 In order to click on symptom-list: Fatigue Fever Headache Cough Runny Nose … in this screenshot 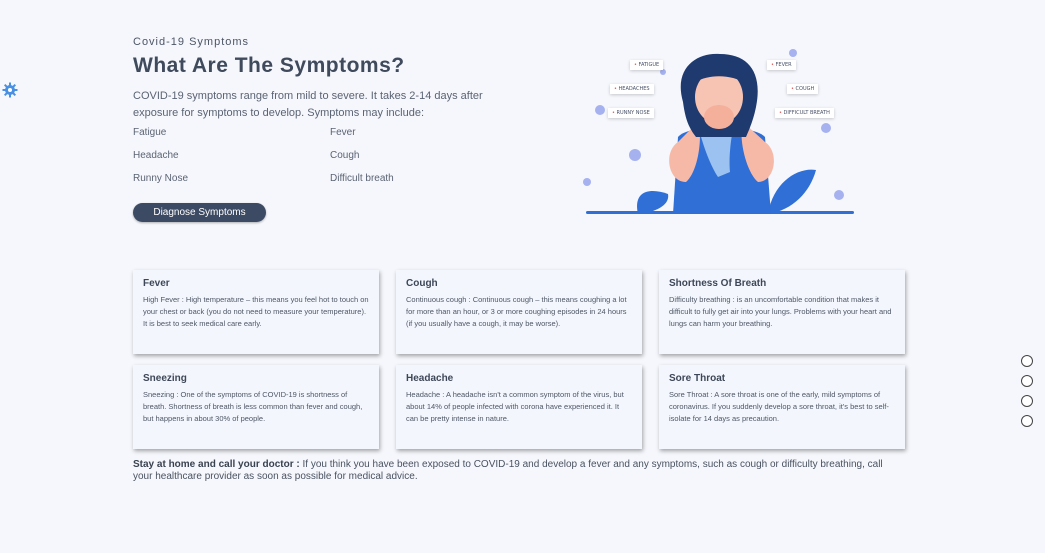, I will do `click(291, 155)`.